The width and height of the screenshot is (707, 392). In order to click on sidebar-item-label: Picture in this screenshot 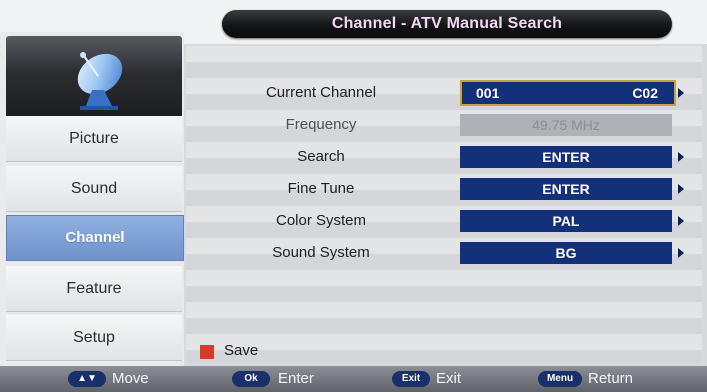, I will do `click(94, 138)`.